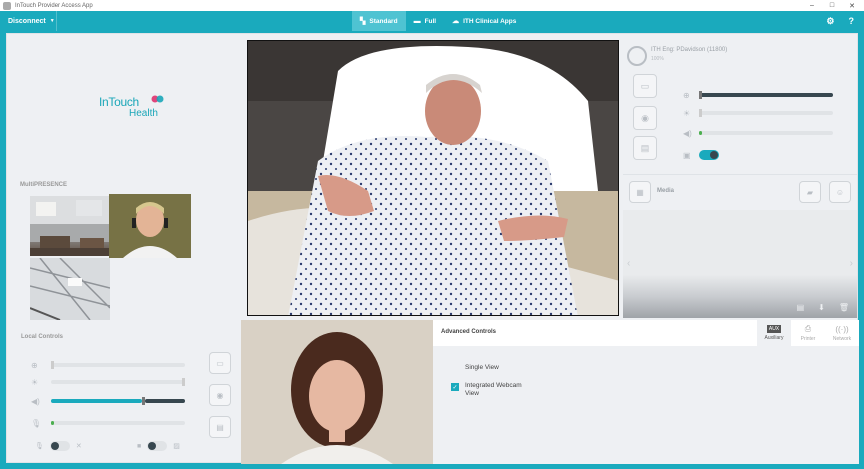 The width and height of the screenshot is (864, 469). What do you see at coordinates (34, 365) in the screenshot?
I see `zoom-icon: ⊕` at bounding box center [34, 365].